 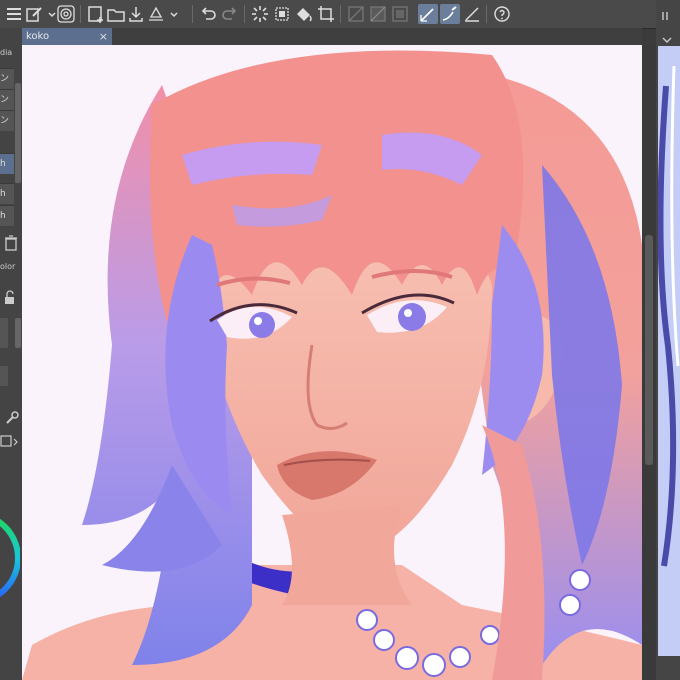 I want to click on setting-control, so click(x=4, y=376).